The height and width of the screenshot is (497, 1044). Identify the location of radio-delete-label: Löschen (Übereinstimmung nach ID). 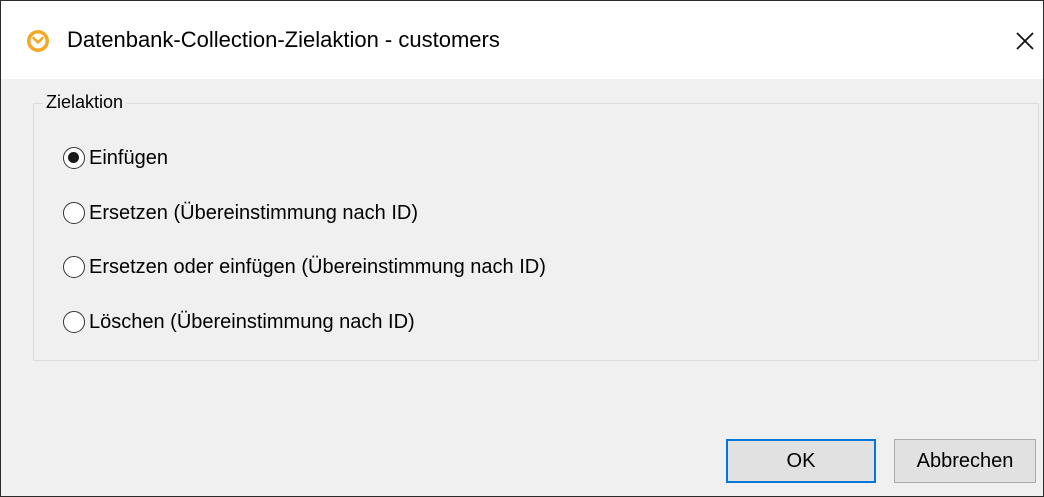
(252, 321).